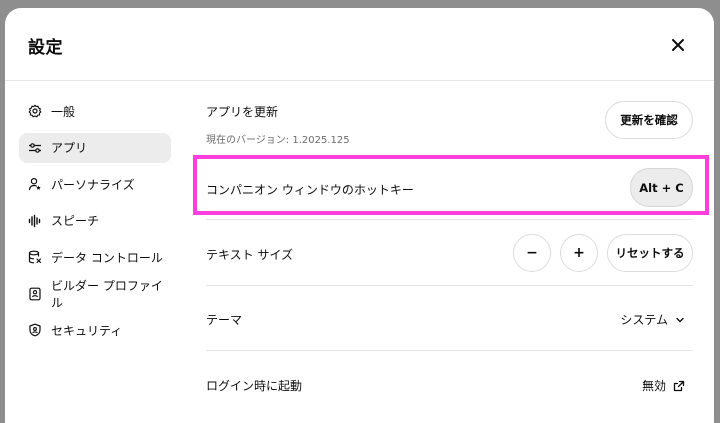 Image resolution: width=720 pixels, height=423 pixels. I want to click on update-label: アプリを更新, so click(242, 112).